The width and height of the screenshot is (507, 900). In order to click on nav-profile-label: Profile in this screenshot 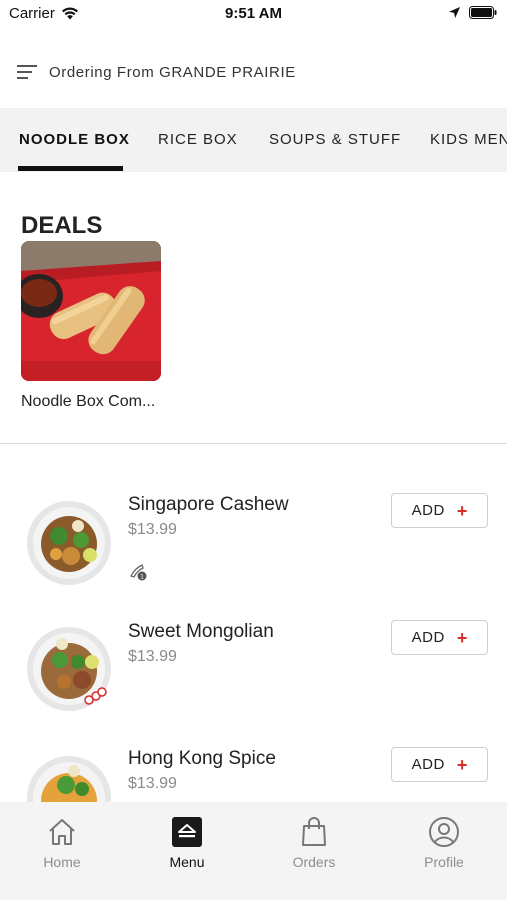, I will do `click(444, 862)`.